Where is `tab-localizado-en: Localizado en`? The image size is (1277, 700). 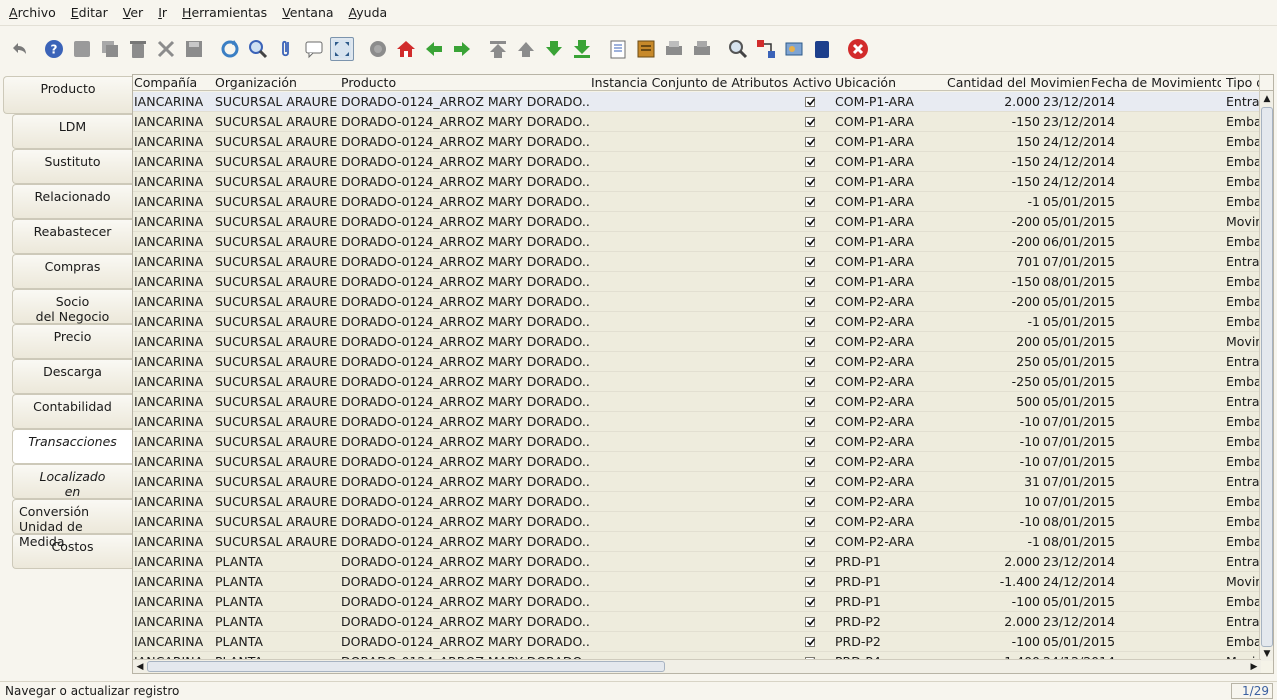
tab-localizado-en: Localizado en is located at coordinates (72, 481).